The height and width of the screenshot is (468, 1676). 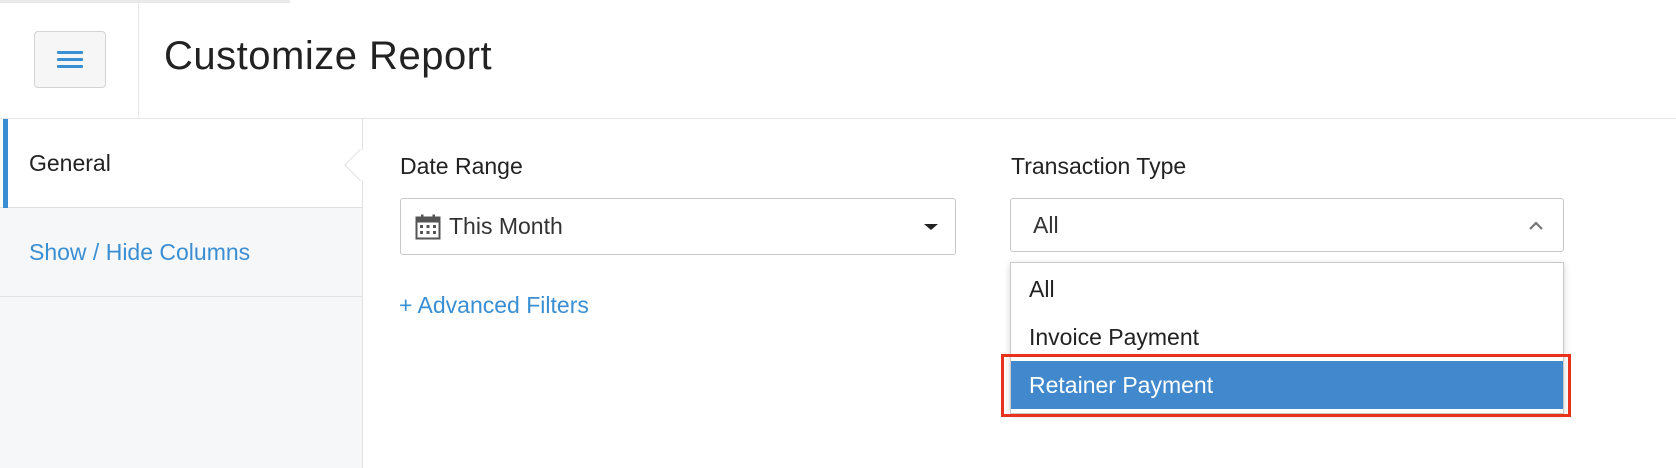 What do you see at coordinates (5, 163) in the screenshot?
I see `active-indicator` at bounding box center [5, 163].